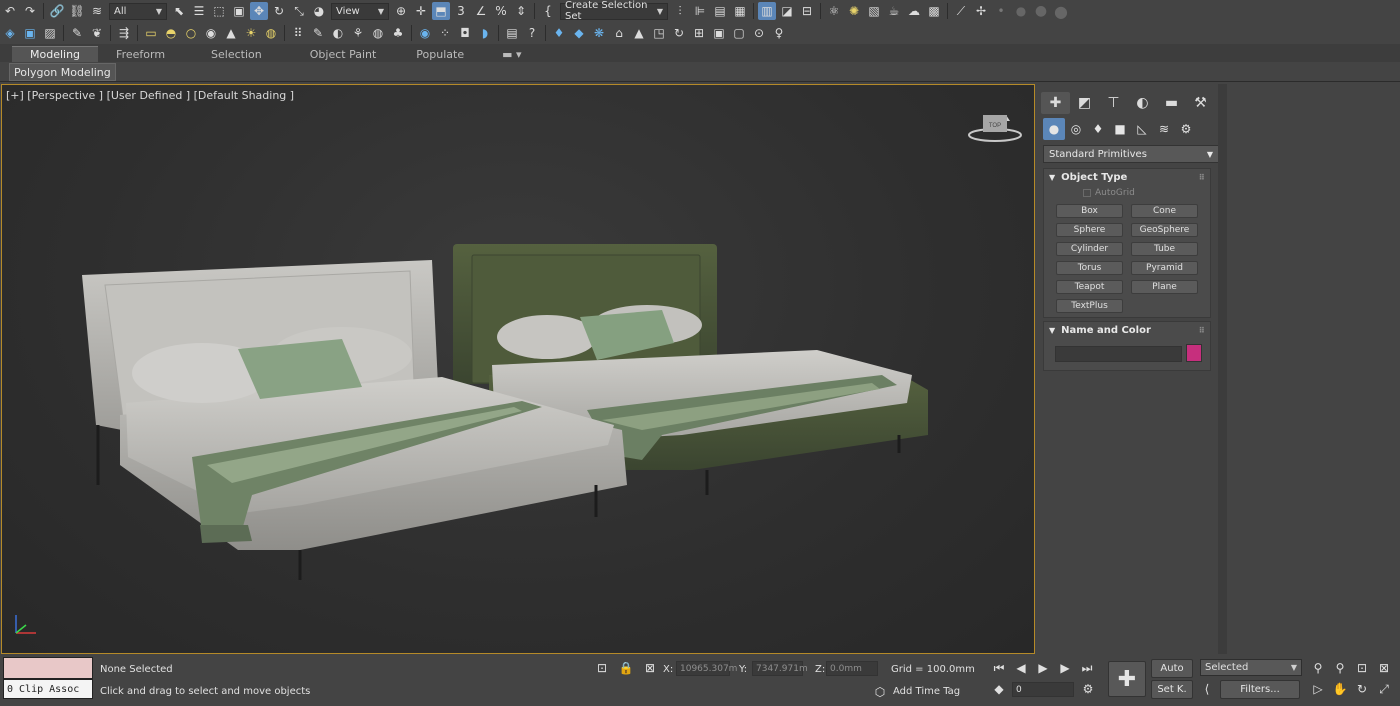 The height and width of the screenshot is (706, 1400). Describe the element at coordinates (614, 11) in the screenshot. I see `named-selection-dropdown: Create Selection Set ▼` at that location.